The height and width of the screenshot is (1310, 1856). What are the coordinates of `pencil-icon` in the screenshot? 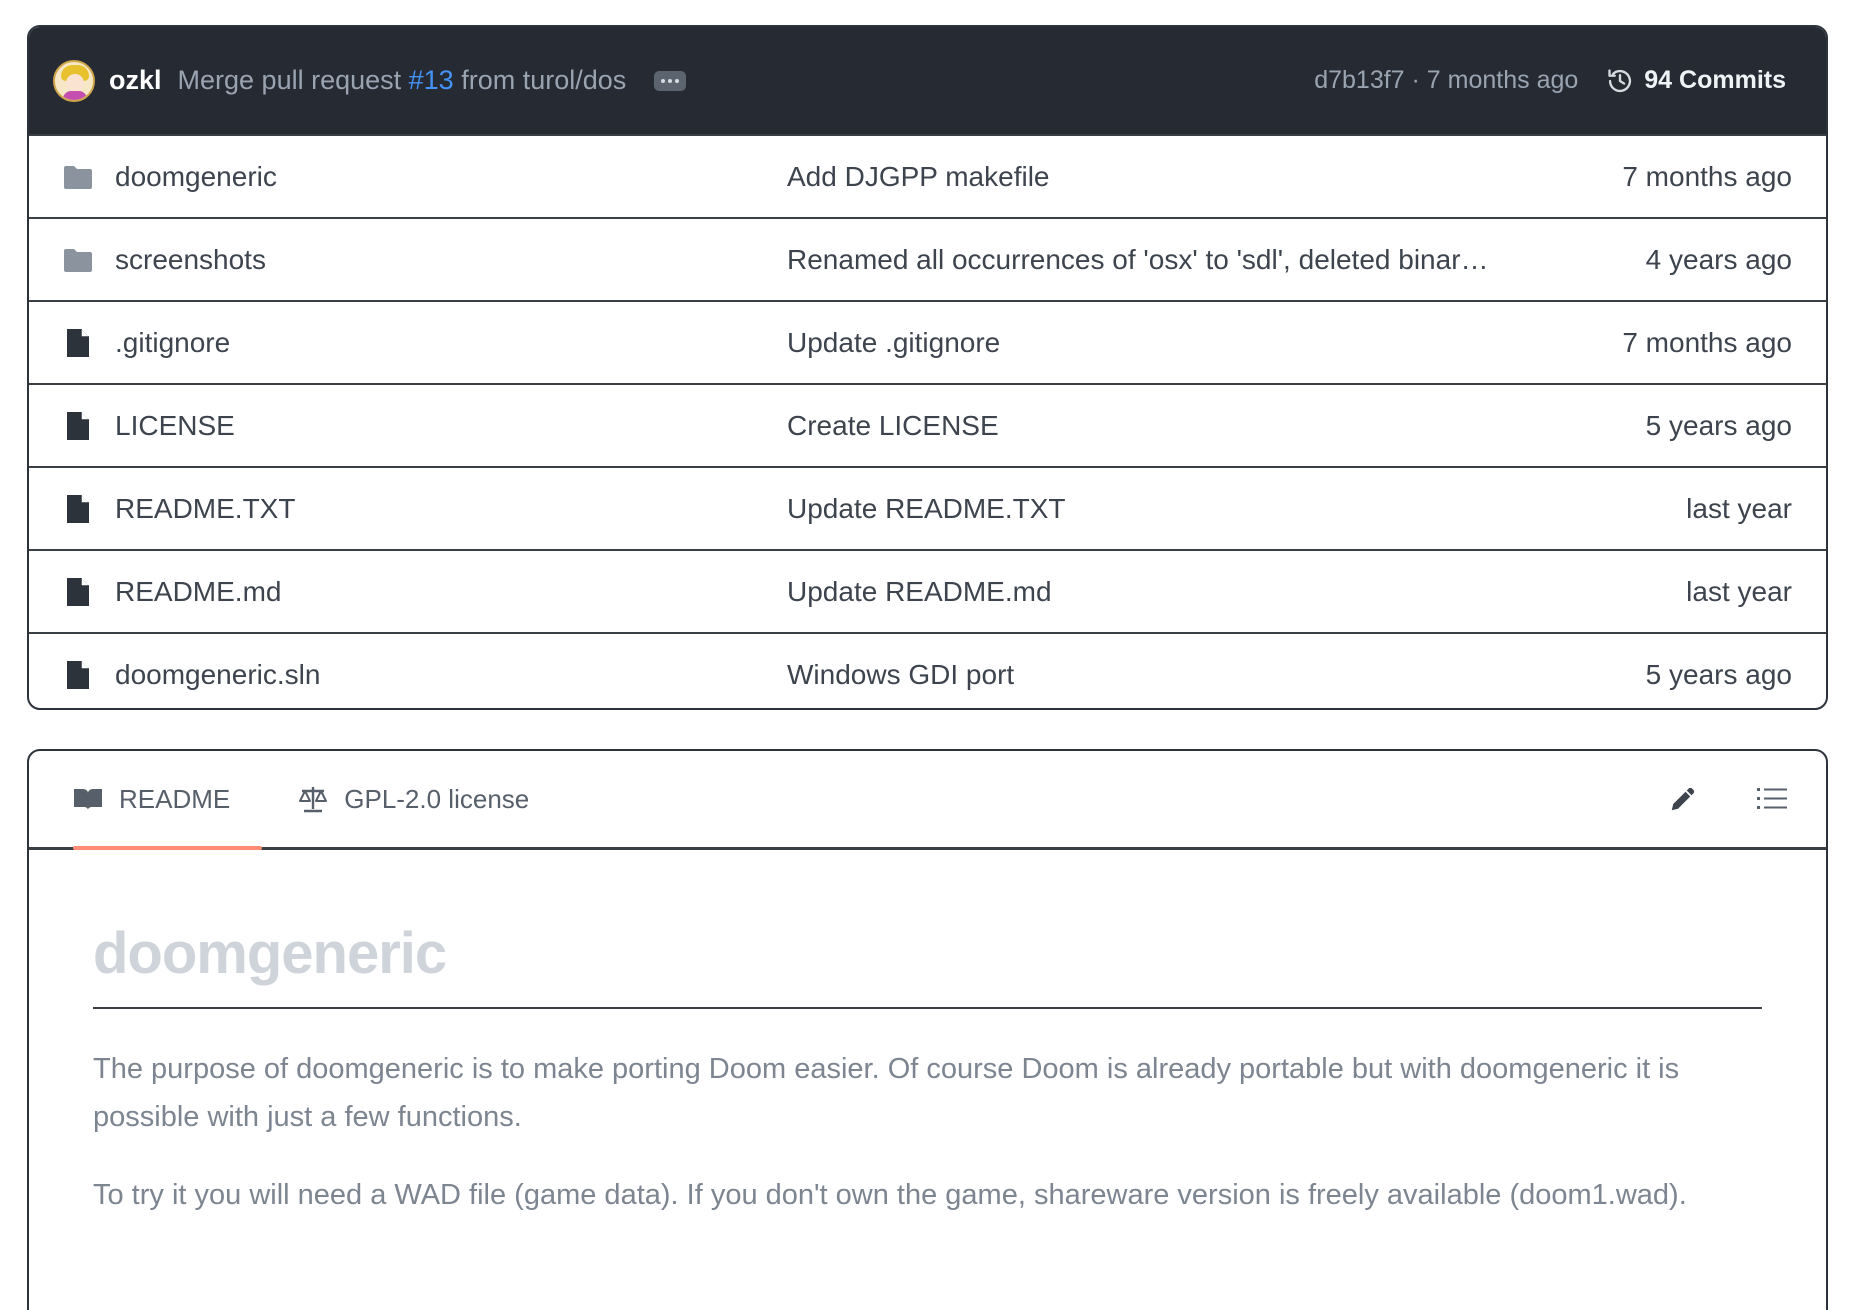 It's located at (1683, 799).